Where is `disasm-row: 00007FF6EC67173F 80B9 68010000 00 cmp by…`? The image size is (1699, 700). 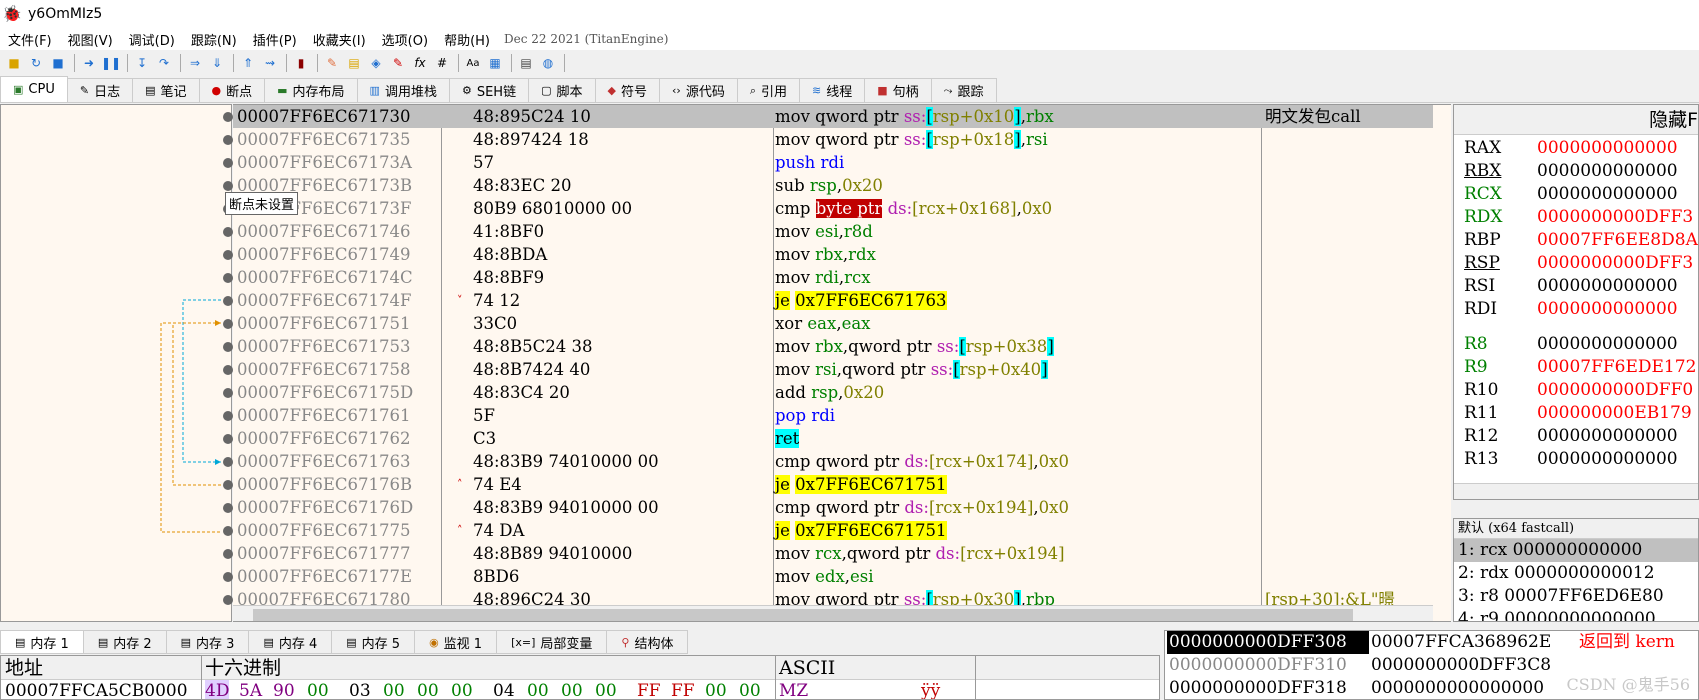
disasm-row: 00007FF6EC67173F 80B9 68010000 00 cmp by… is located at coordinates (833, 208).